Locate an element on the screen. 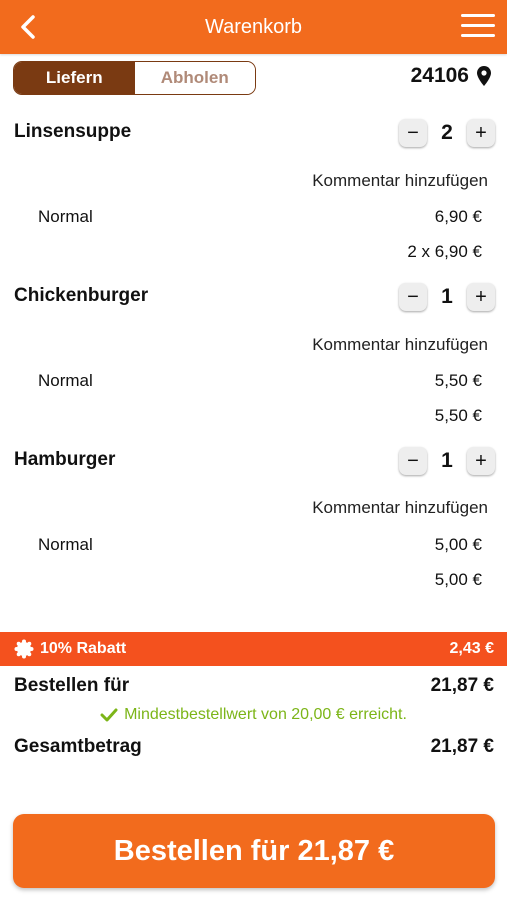 Image resolution: width=507 pixels, height=900 pixels. order-for-value: 21,87 € is located at coordinates (462, 685).